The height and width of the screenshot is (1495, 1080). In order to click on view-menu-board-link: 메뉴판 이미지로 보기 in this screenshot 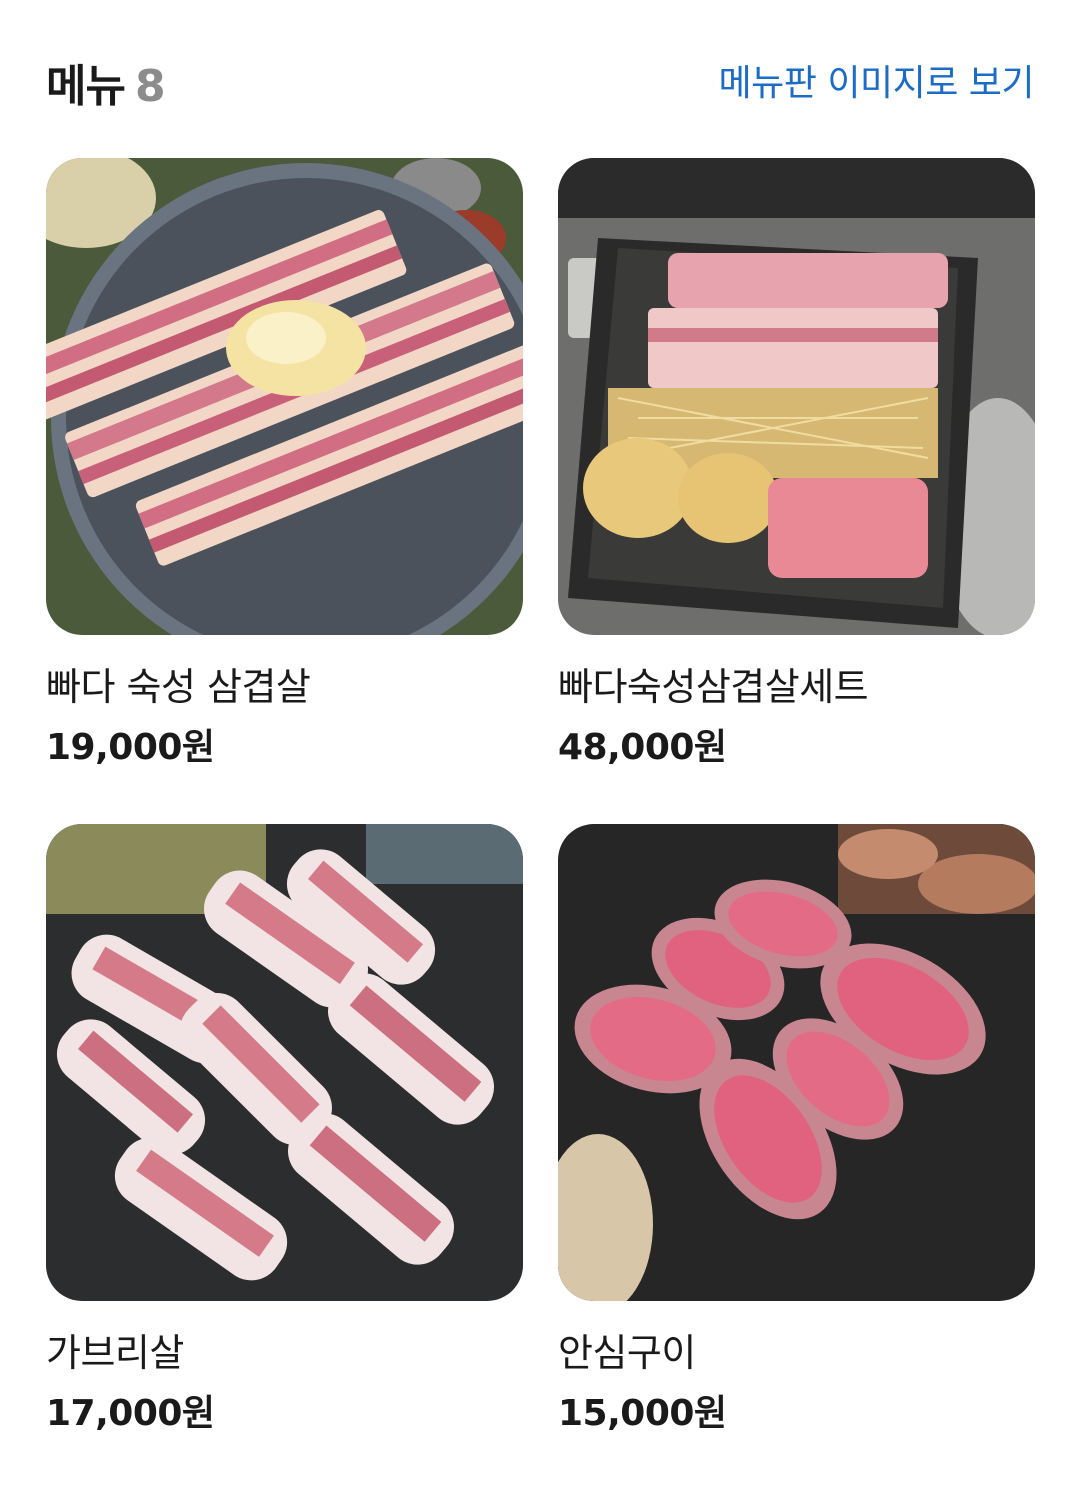, I will do `click(877, 80)`.